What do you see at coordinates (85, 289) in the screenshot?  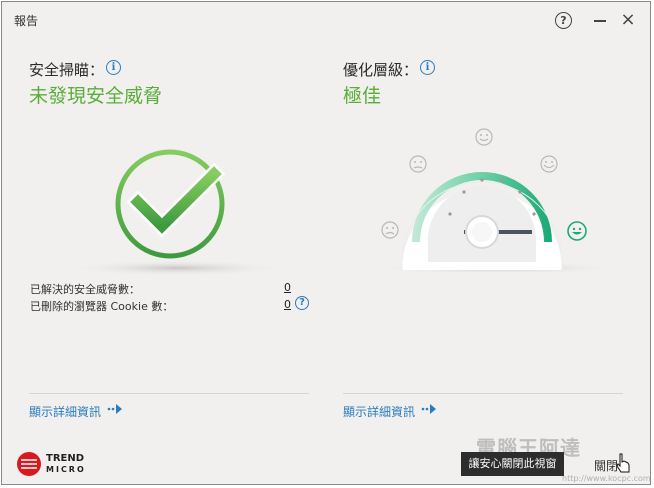 I see `resolved-threats-label: 已解決的安全威脅數：` at bounding box center [85, 289].